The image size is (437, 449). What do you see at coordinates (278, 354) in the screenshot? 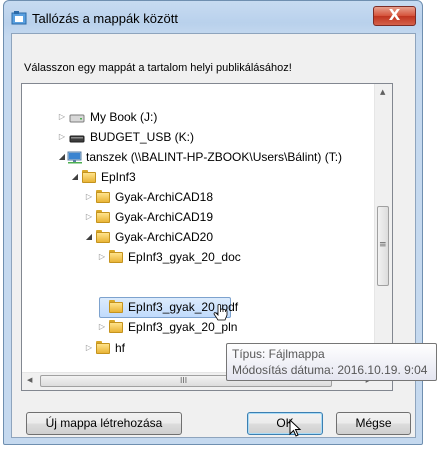
I see `tooltip-type: Típus: Fájlmappa` at bounding box center [278, 354].